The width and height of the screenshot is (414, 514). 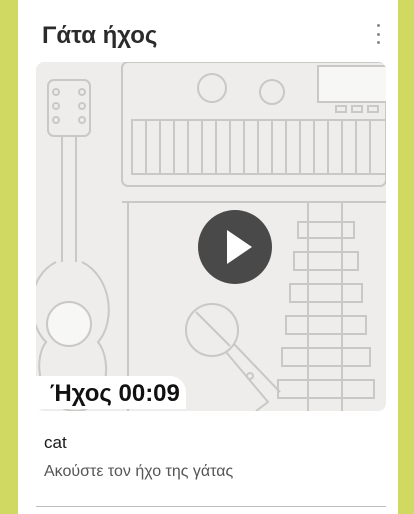 What do you see at coordinates (211, 506) in the screenshot?
I see `divider` at bounding box center [211, 506].